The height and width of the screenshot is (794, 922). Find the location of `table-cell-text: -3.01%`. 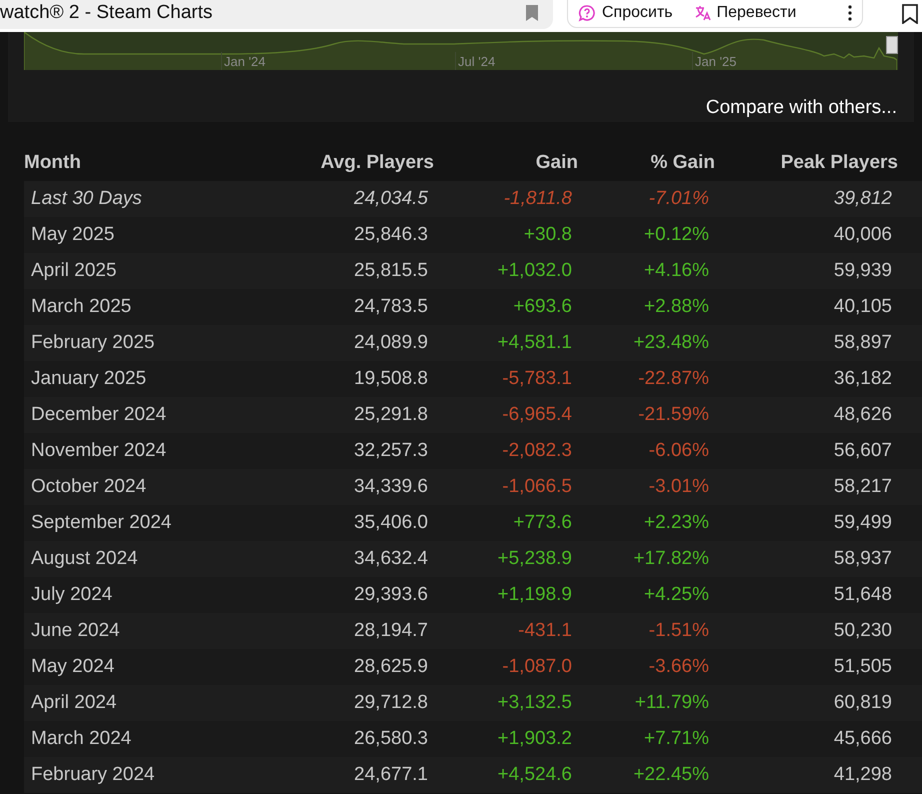

table-cell-text: -3.01% is located at coordinates (679, 486).